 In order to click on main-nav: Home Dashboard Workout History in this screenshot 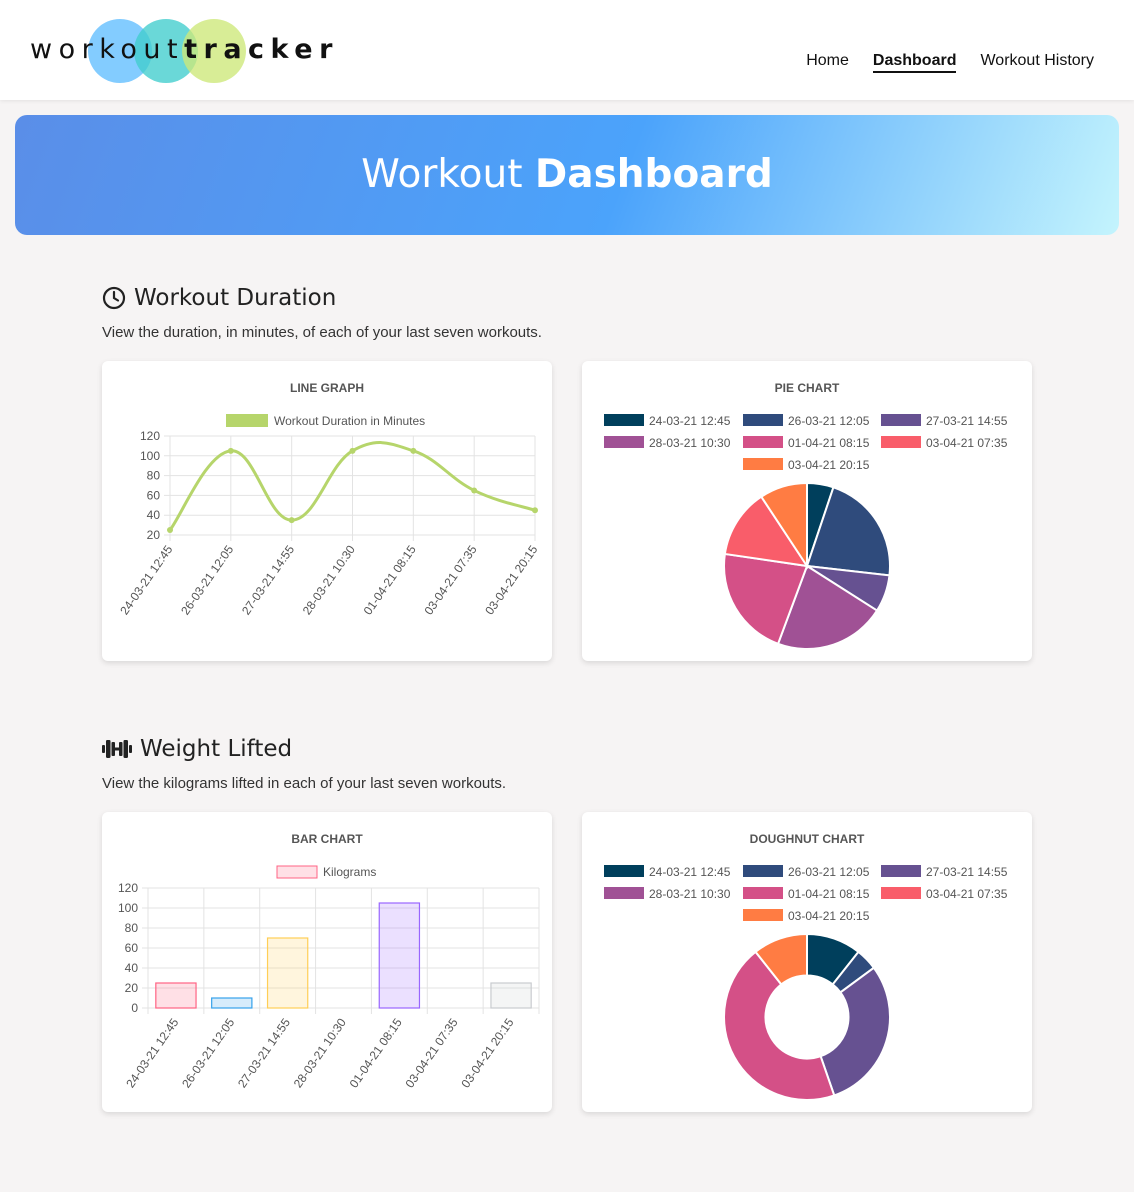, I will do `click(950, 62)`.